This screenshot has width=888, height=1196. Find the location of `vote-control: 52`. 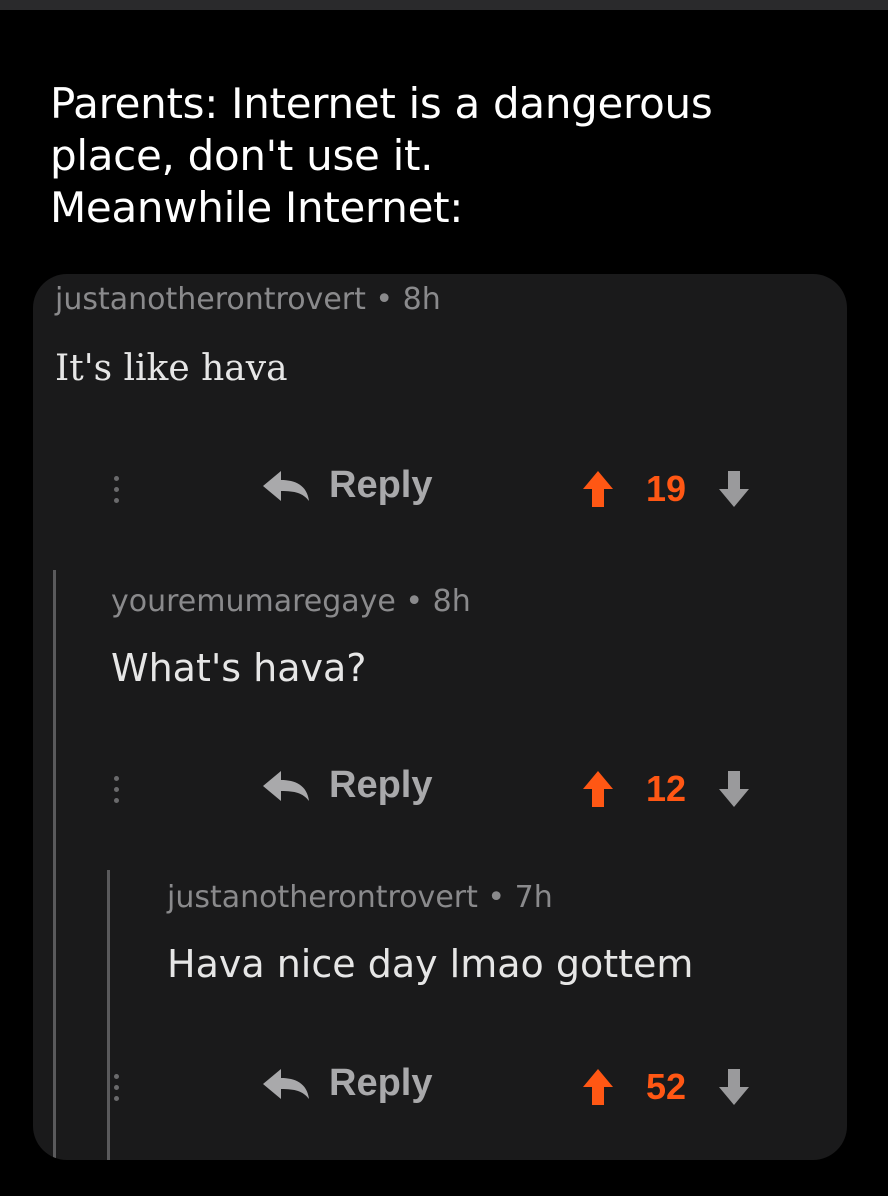

vote-control: 52 is located at coordinates (666, 1087).